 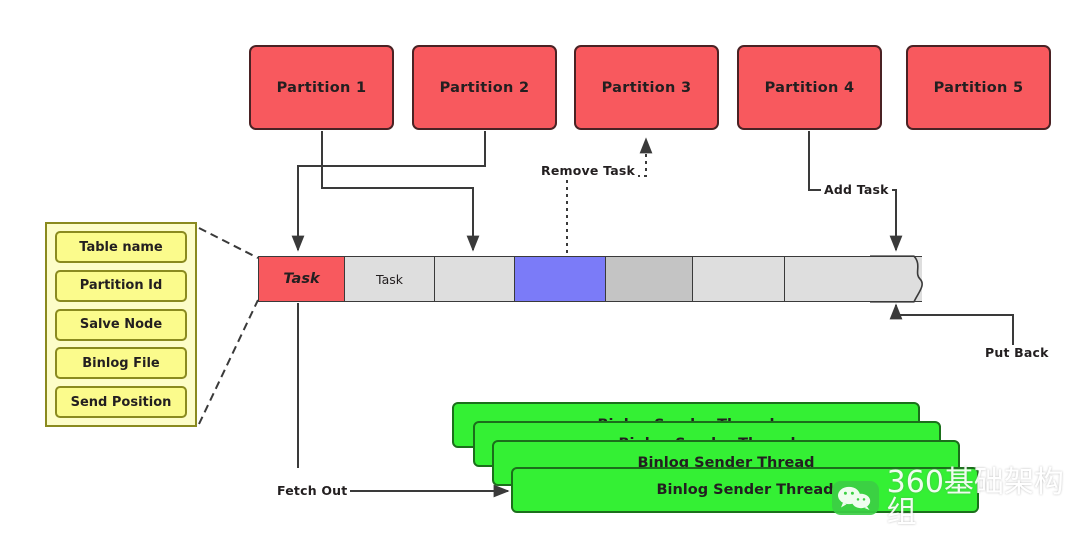 I want to click on partition-box-1: Partition 1, so click(x=321, y=87).